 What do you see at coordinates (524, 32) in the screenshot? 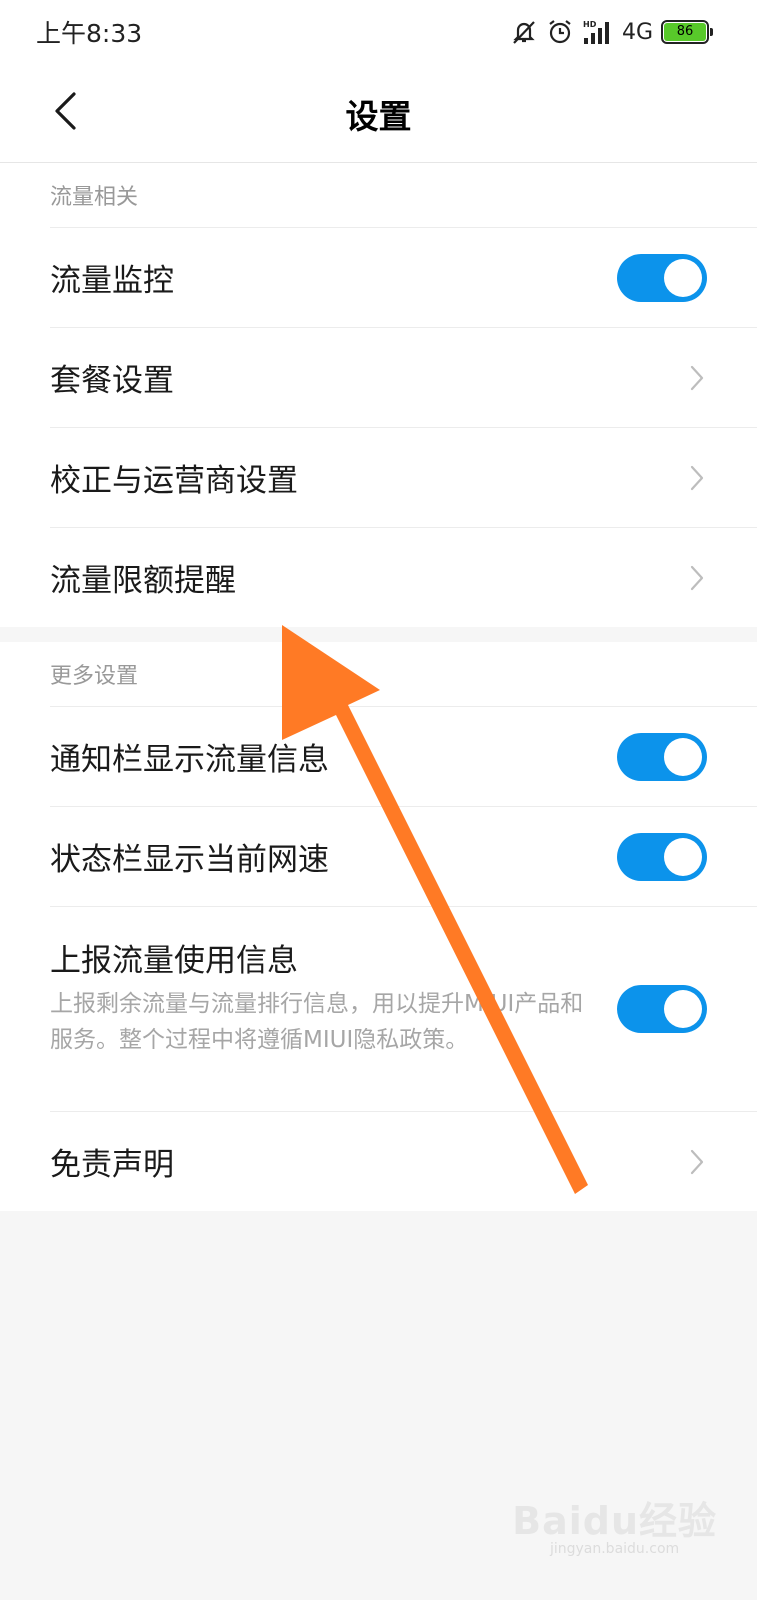
I see `mute-icon` at bounding box center [524, 32].